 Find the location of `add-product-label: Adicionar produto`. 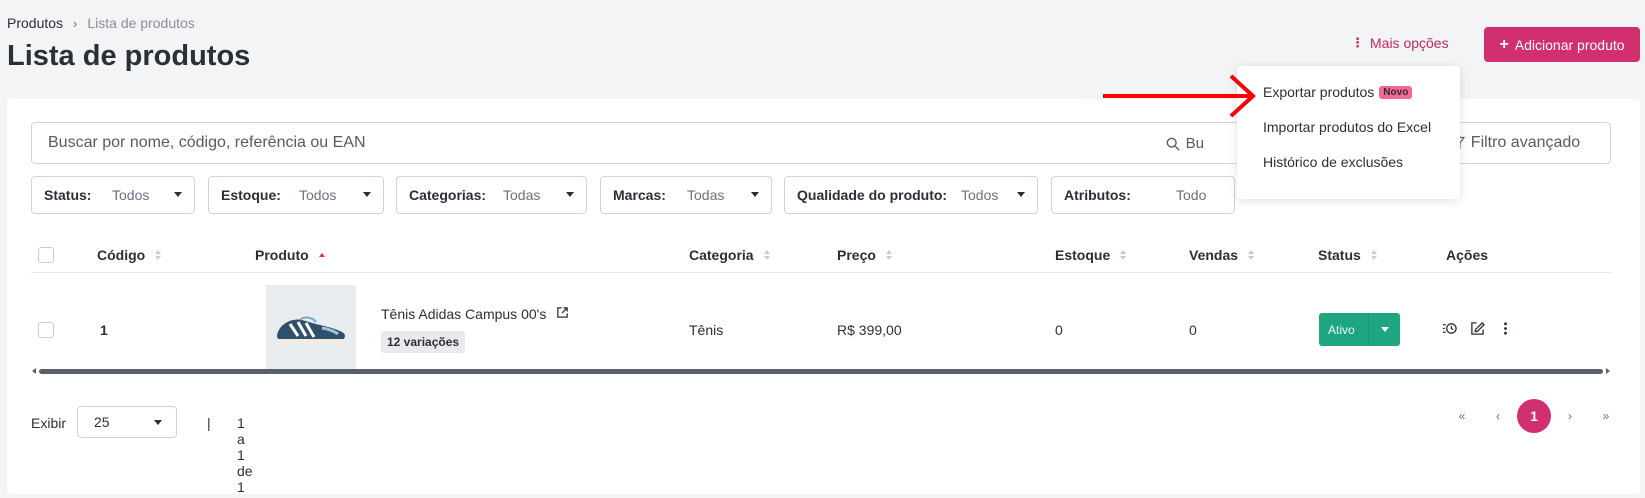

add-product-label: Adicionar produto is located at coordinates (1569, 44).